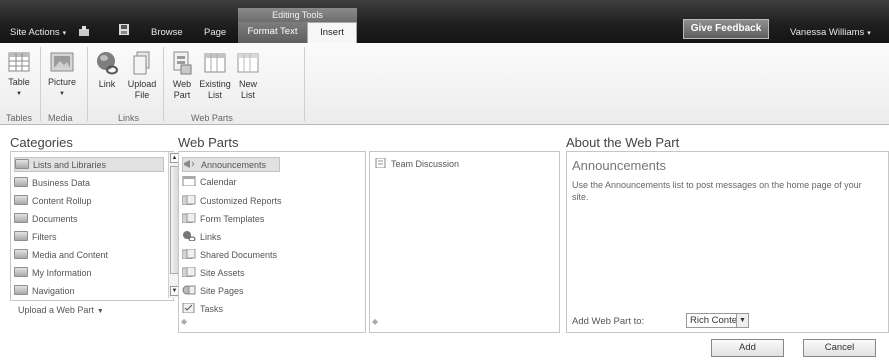  I want to click on web-part-item: Site Pages, so click(213, 291).